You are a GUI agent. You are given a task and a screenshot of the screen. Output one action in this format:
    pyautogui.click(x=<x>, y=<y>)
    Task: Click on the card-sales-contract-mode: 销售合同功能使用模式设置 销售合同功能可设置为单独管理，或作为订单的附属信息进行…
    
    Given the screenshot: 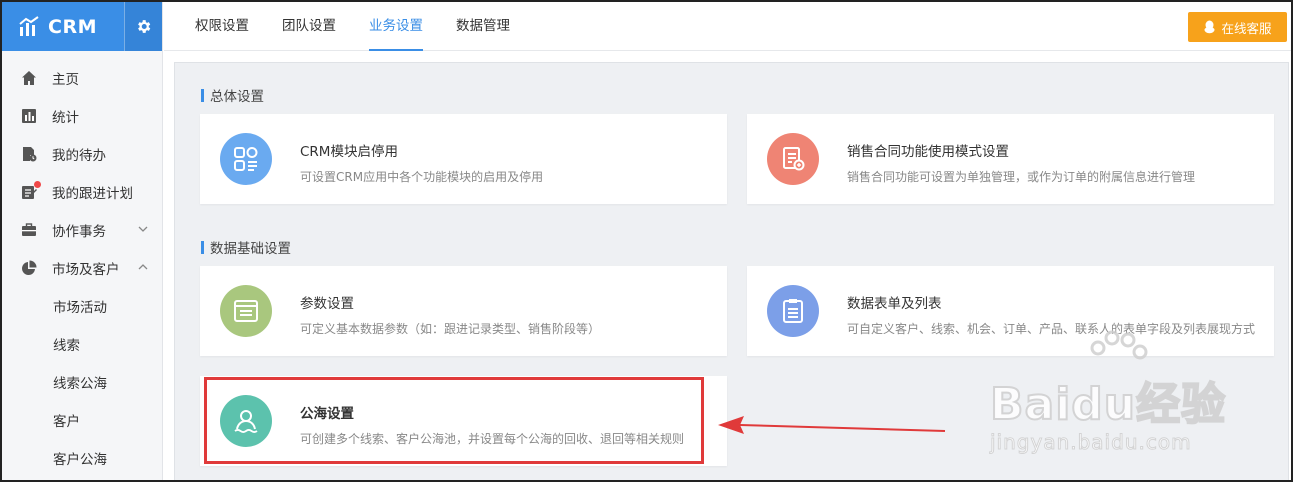 What is the action you would take?
    pyautogui.click(x=1010, y=159)
    